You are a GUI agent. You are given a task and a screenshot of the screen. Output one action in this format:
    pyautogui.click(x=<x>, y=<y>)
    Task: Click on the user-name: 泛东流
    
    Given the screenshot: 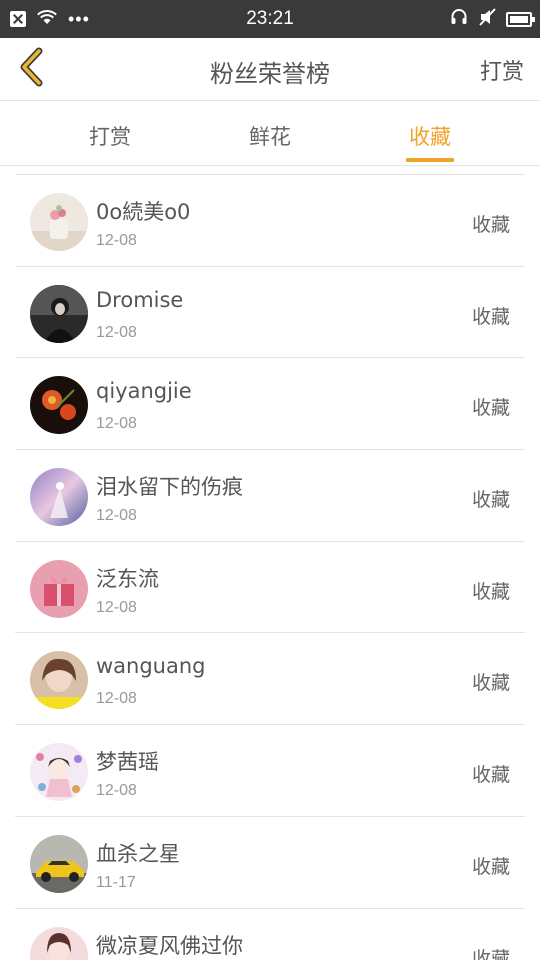 What is the action you would take?
    pyautogui.click(x=127, y=578)
    